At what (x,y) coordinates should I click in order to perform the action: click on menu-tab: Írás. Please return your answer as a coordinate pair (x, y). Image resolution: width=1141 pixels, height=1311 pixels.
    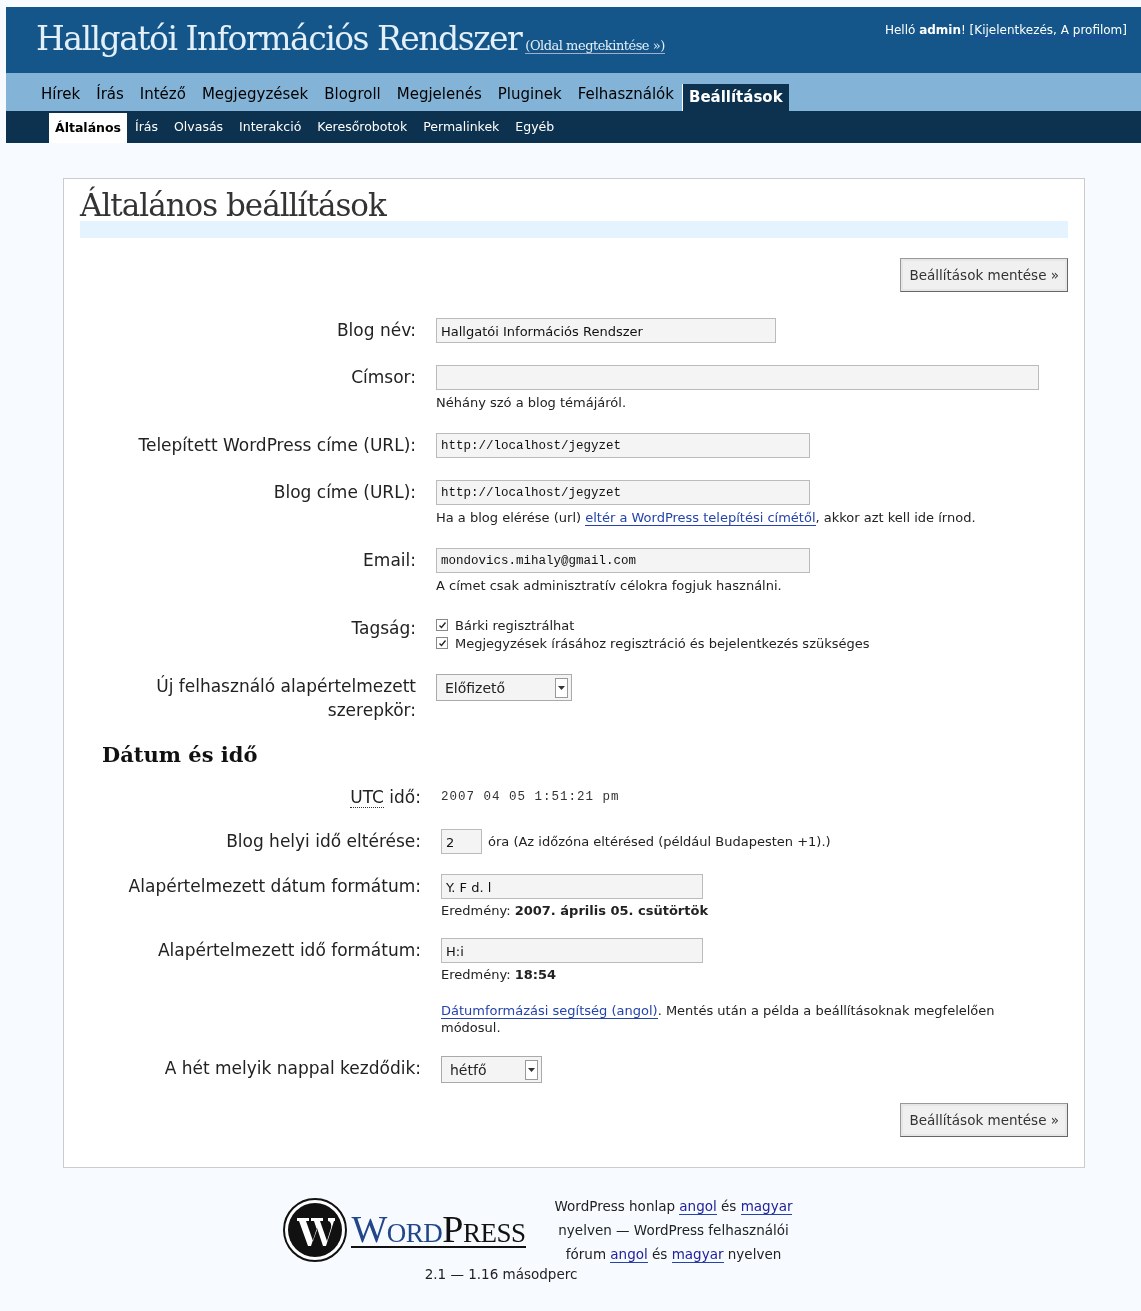
    Looking at the image, I should click on (110, 95).